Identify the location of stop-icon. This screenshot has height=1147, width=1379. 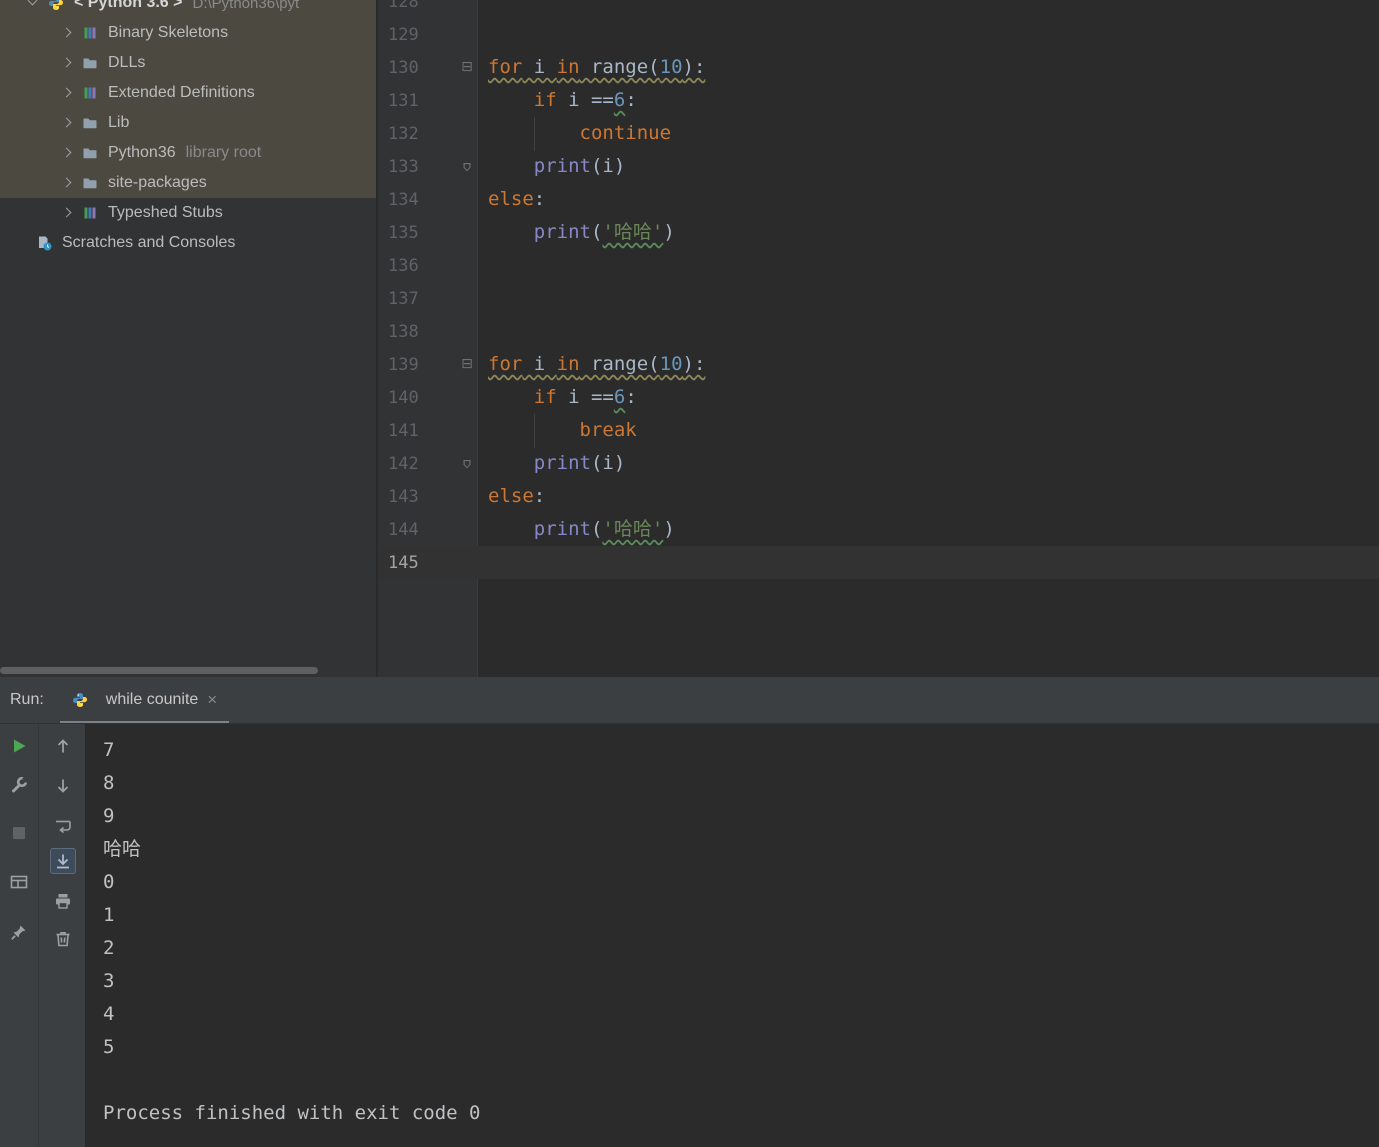
(19, 833).